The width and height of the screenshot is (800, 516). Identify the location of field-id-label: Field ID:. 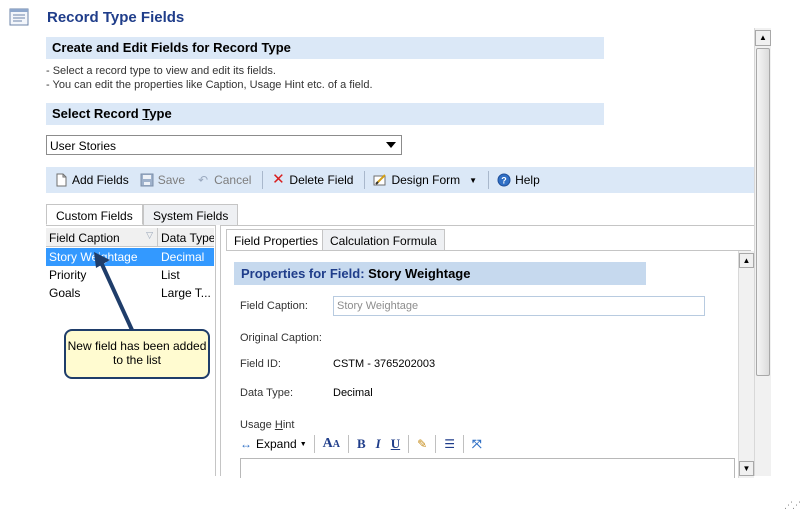
(260, 364).